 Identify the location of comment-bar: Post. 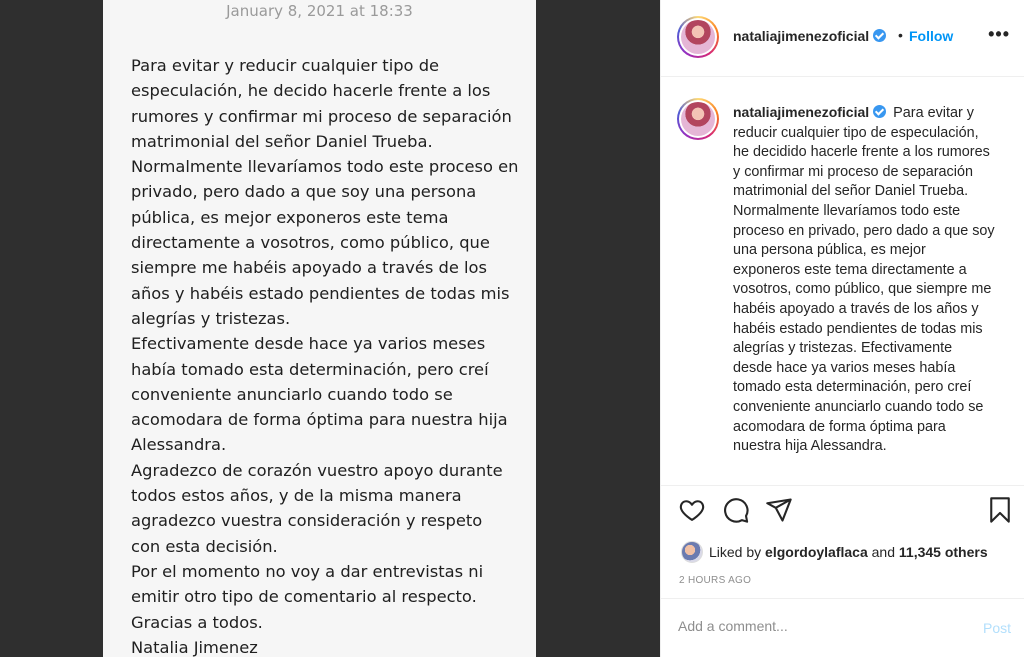
(842, 627).